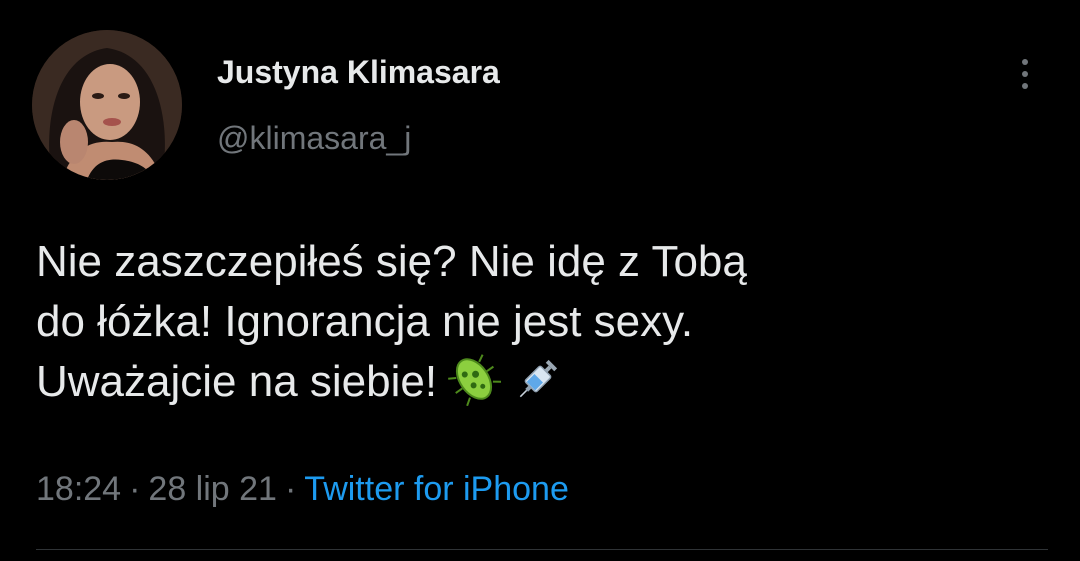  I want to click on tweet-metadata: 18:24 · 28 lip 21 · Twitter for iPhone, so click(302, 489).